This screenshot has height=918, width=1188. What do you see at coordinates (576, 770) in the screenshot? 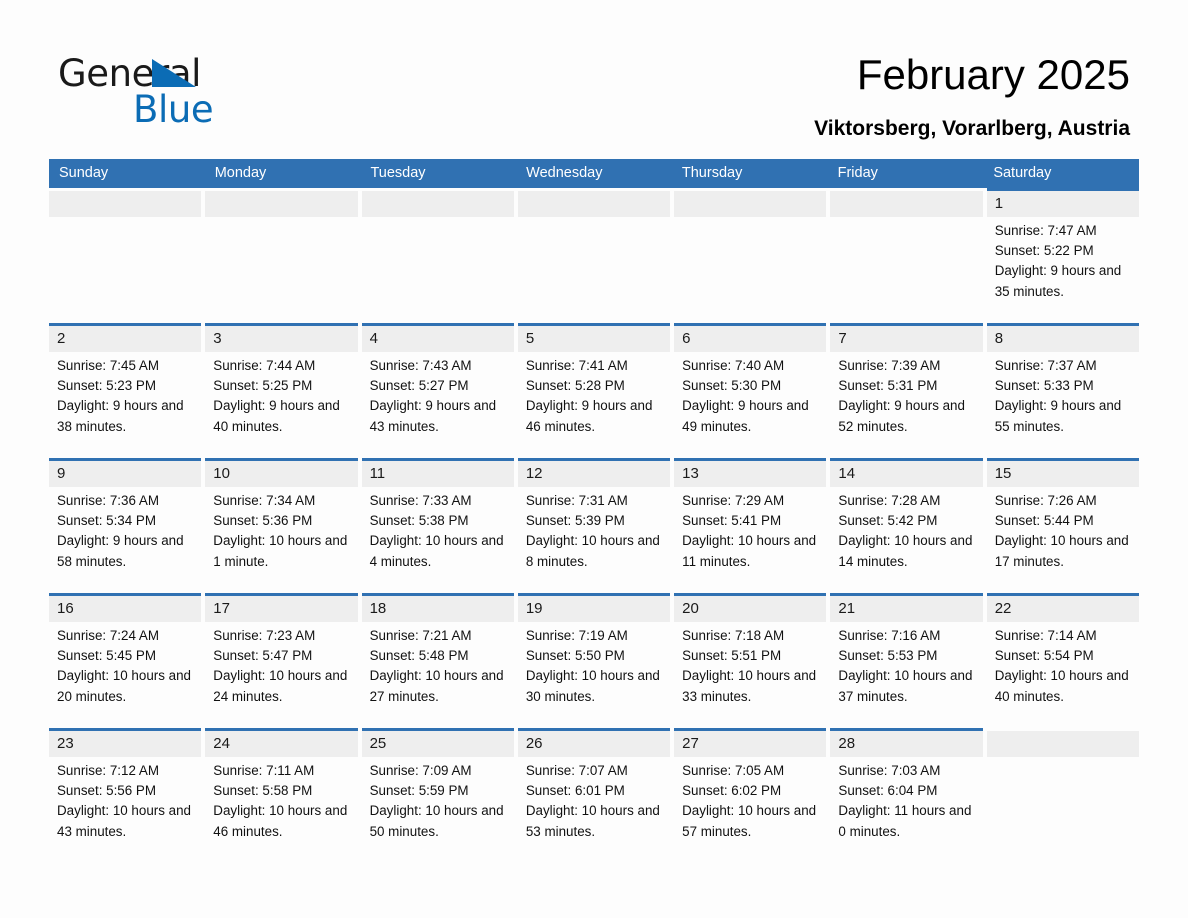
I see `sunrise-text: Sunrise: 7:07 AM` at bounding box center [576, 770].